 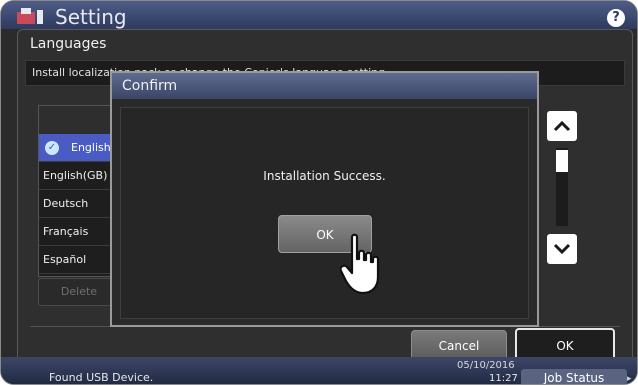 What do you see at coordinates (574, 376) in the screenshot?
I see `job-status-button: Job Status` at bounding box center [574, 376].